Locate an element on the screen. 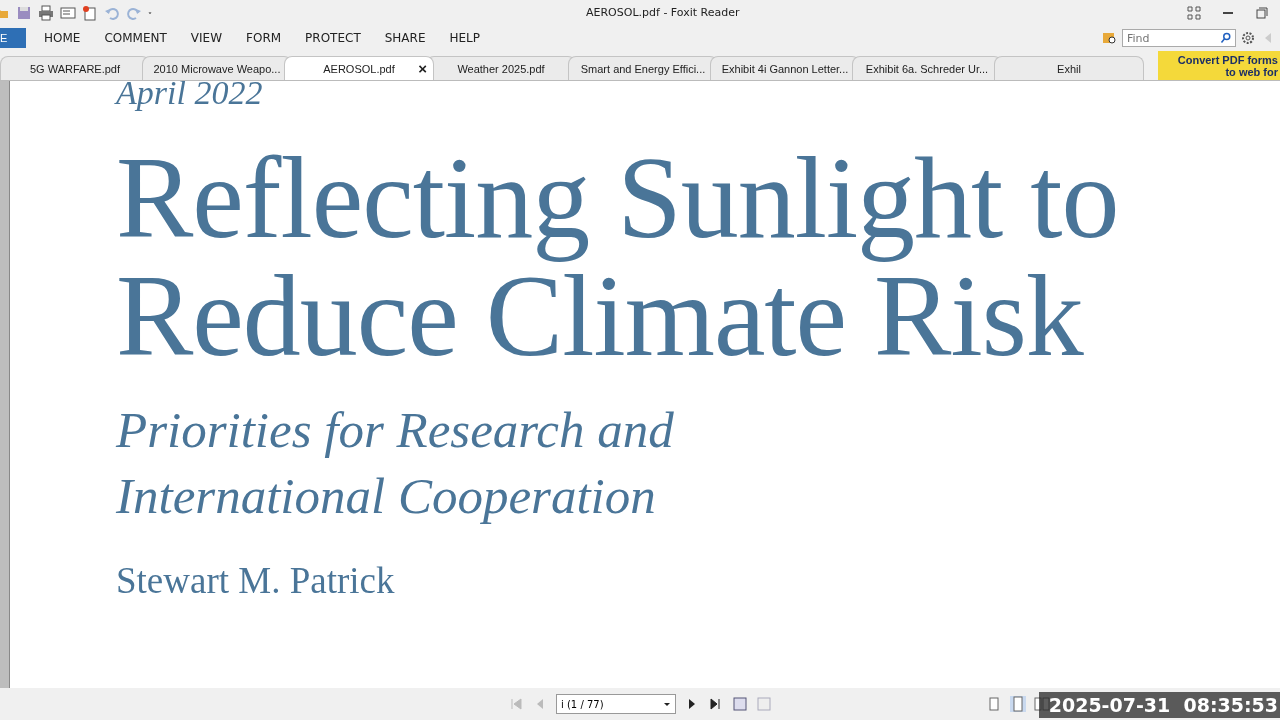 The height and width of the screenshot is (720, 1280). document-date: April 2022 is located at coordinates (190, 97).